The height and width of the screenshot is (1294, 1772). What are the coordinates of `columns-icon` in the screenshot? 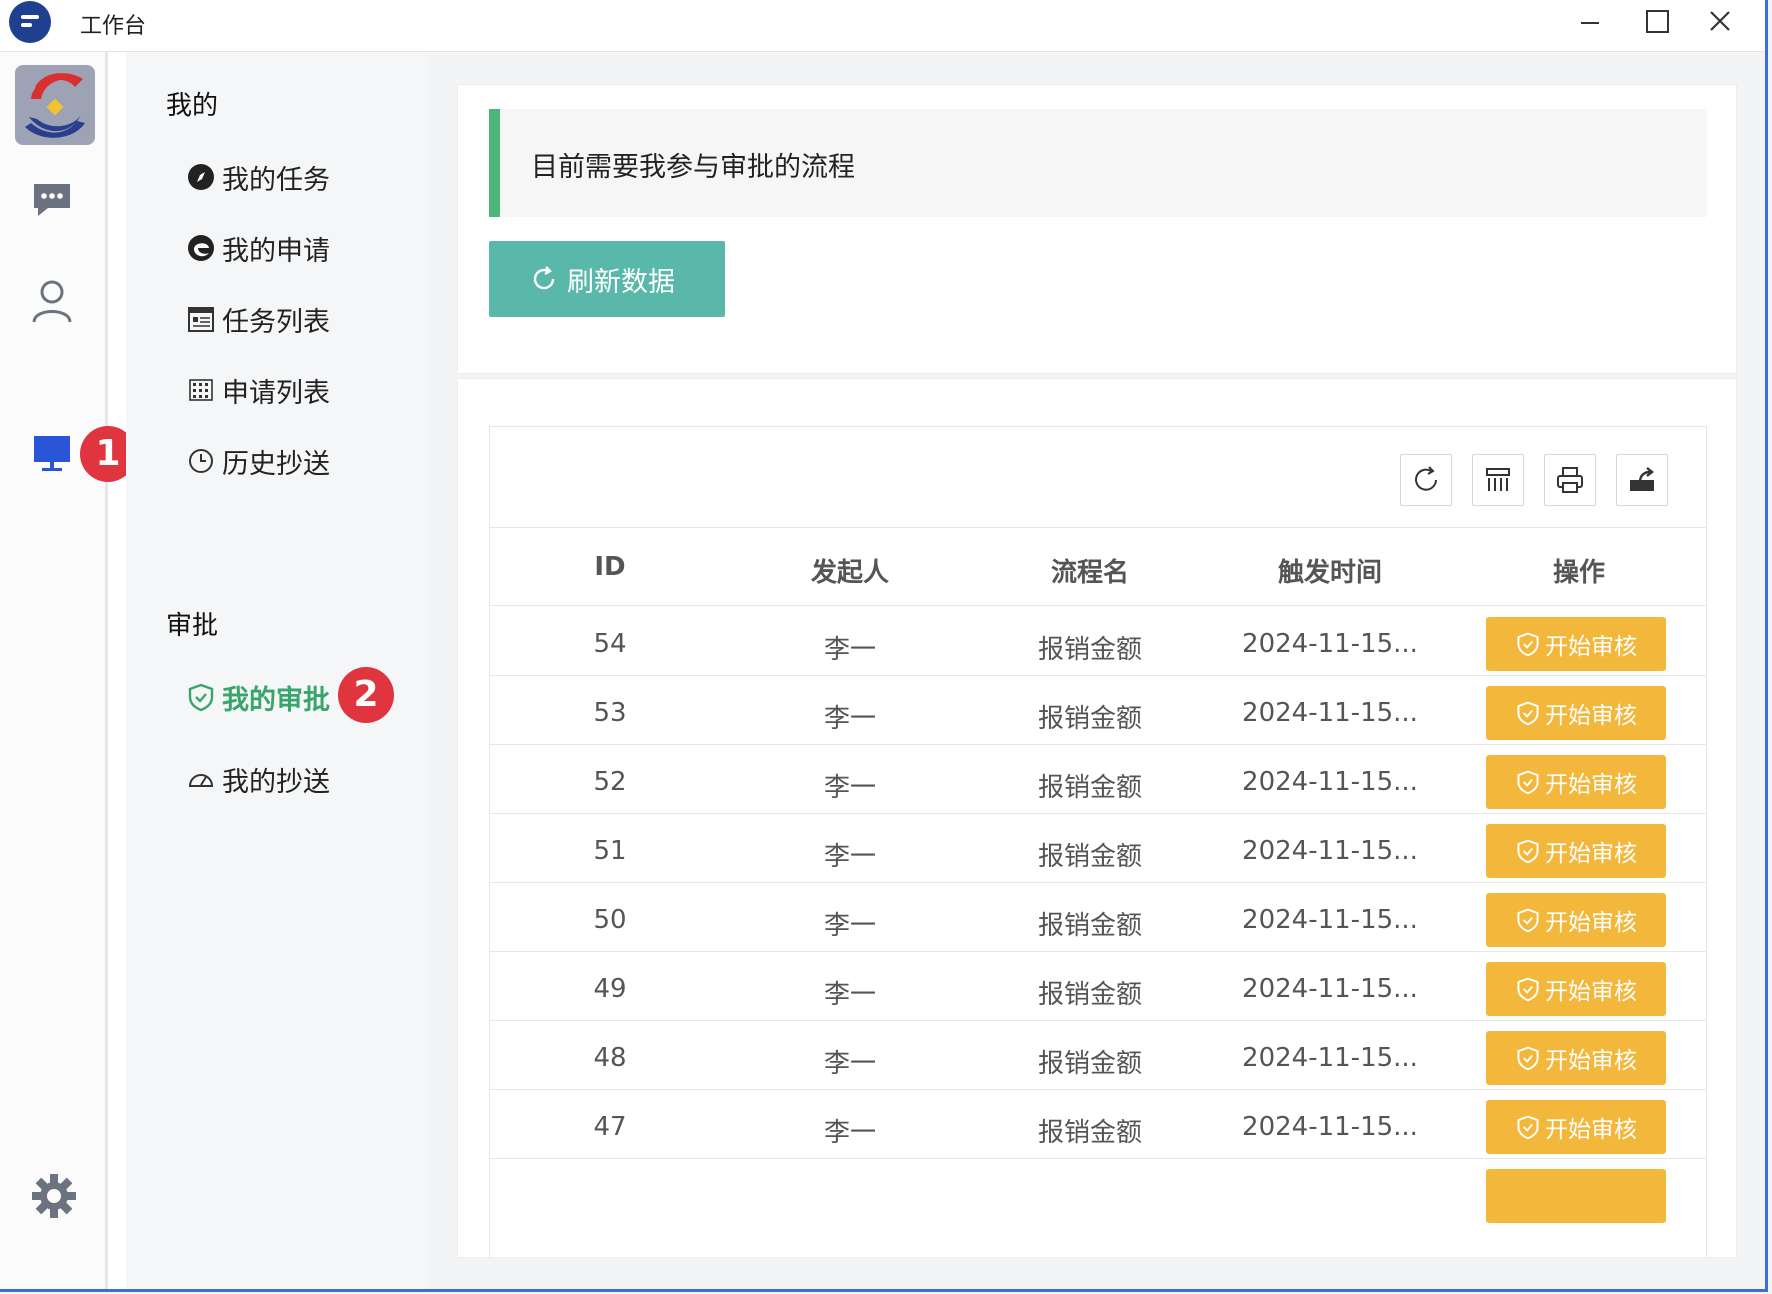 It's located at (1498, 479).